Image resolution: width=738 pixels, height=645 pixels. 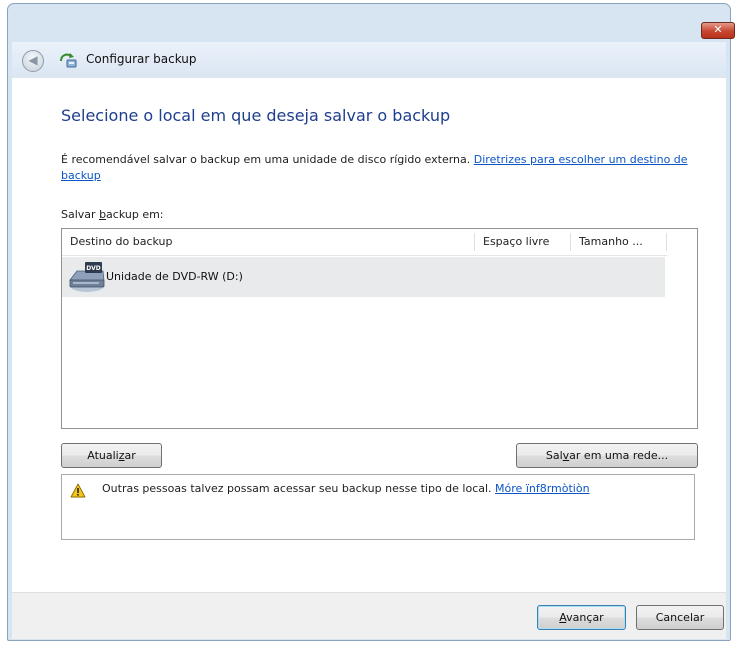 What do you see at coordinates (268, 242) in the screenshot?
I see `column-header-destination: Destino do backup` at bounding box center [268, 242].